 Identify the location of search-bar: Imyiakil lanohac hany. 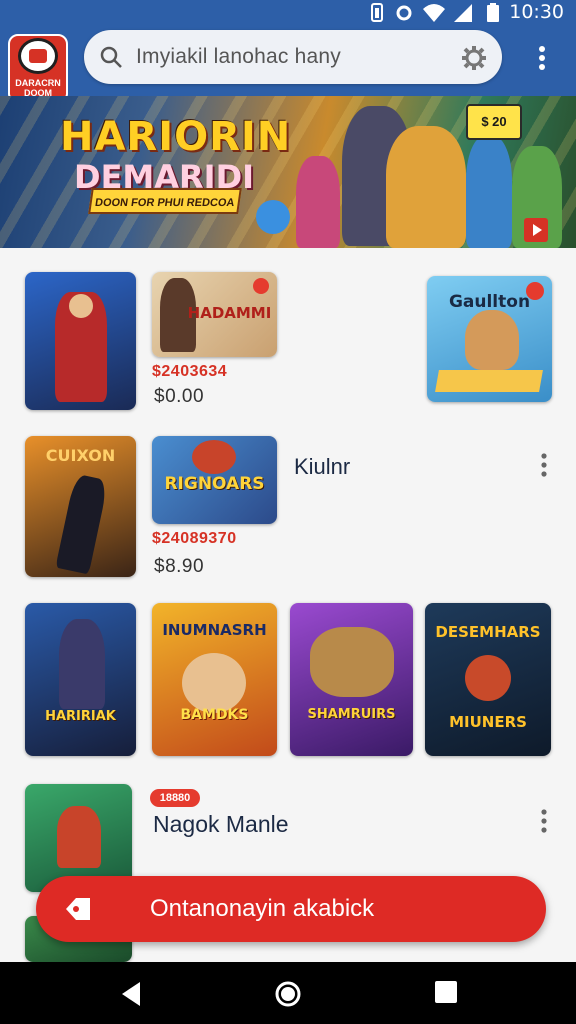
(293, 57).